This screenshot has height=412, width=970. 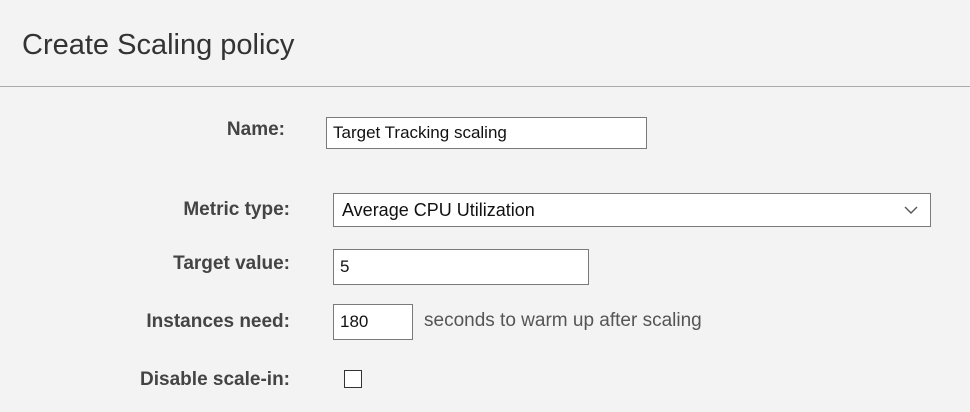 I want to click on name-input: Target Tracking scaling, so click(x=486, y=133).